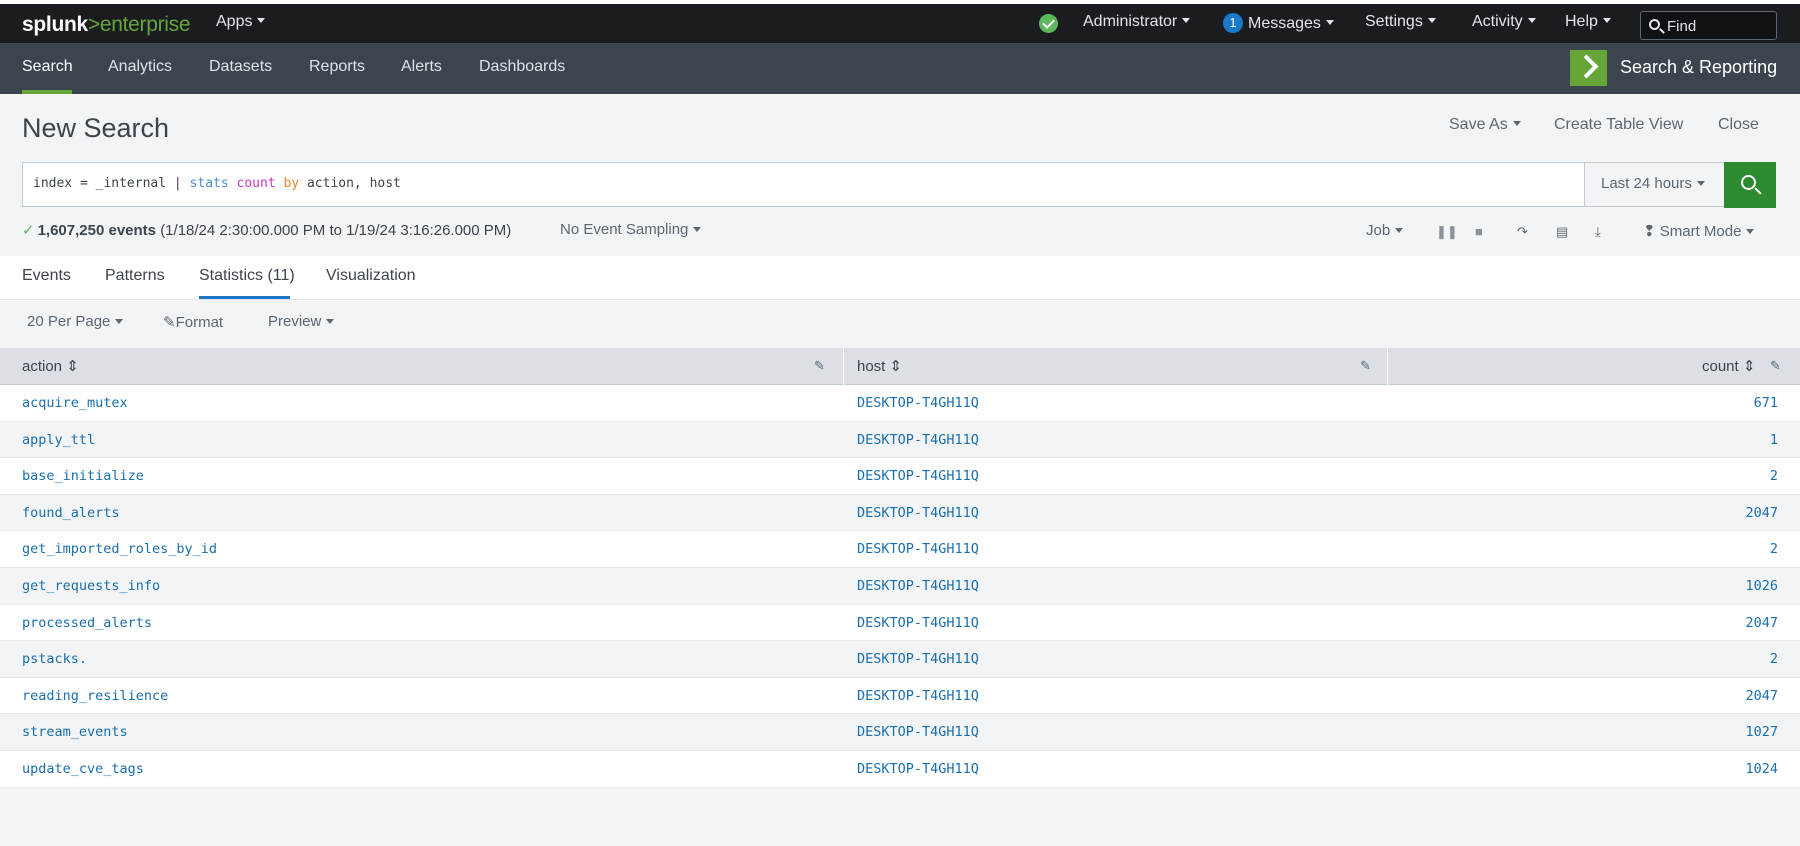 Image resolution: width=1800 pixels, height=846 pixels. What do you see at coordinates (1738, 125) in the screenshot?
I see `close-button: Close` at bounding box center [1738, 125].